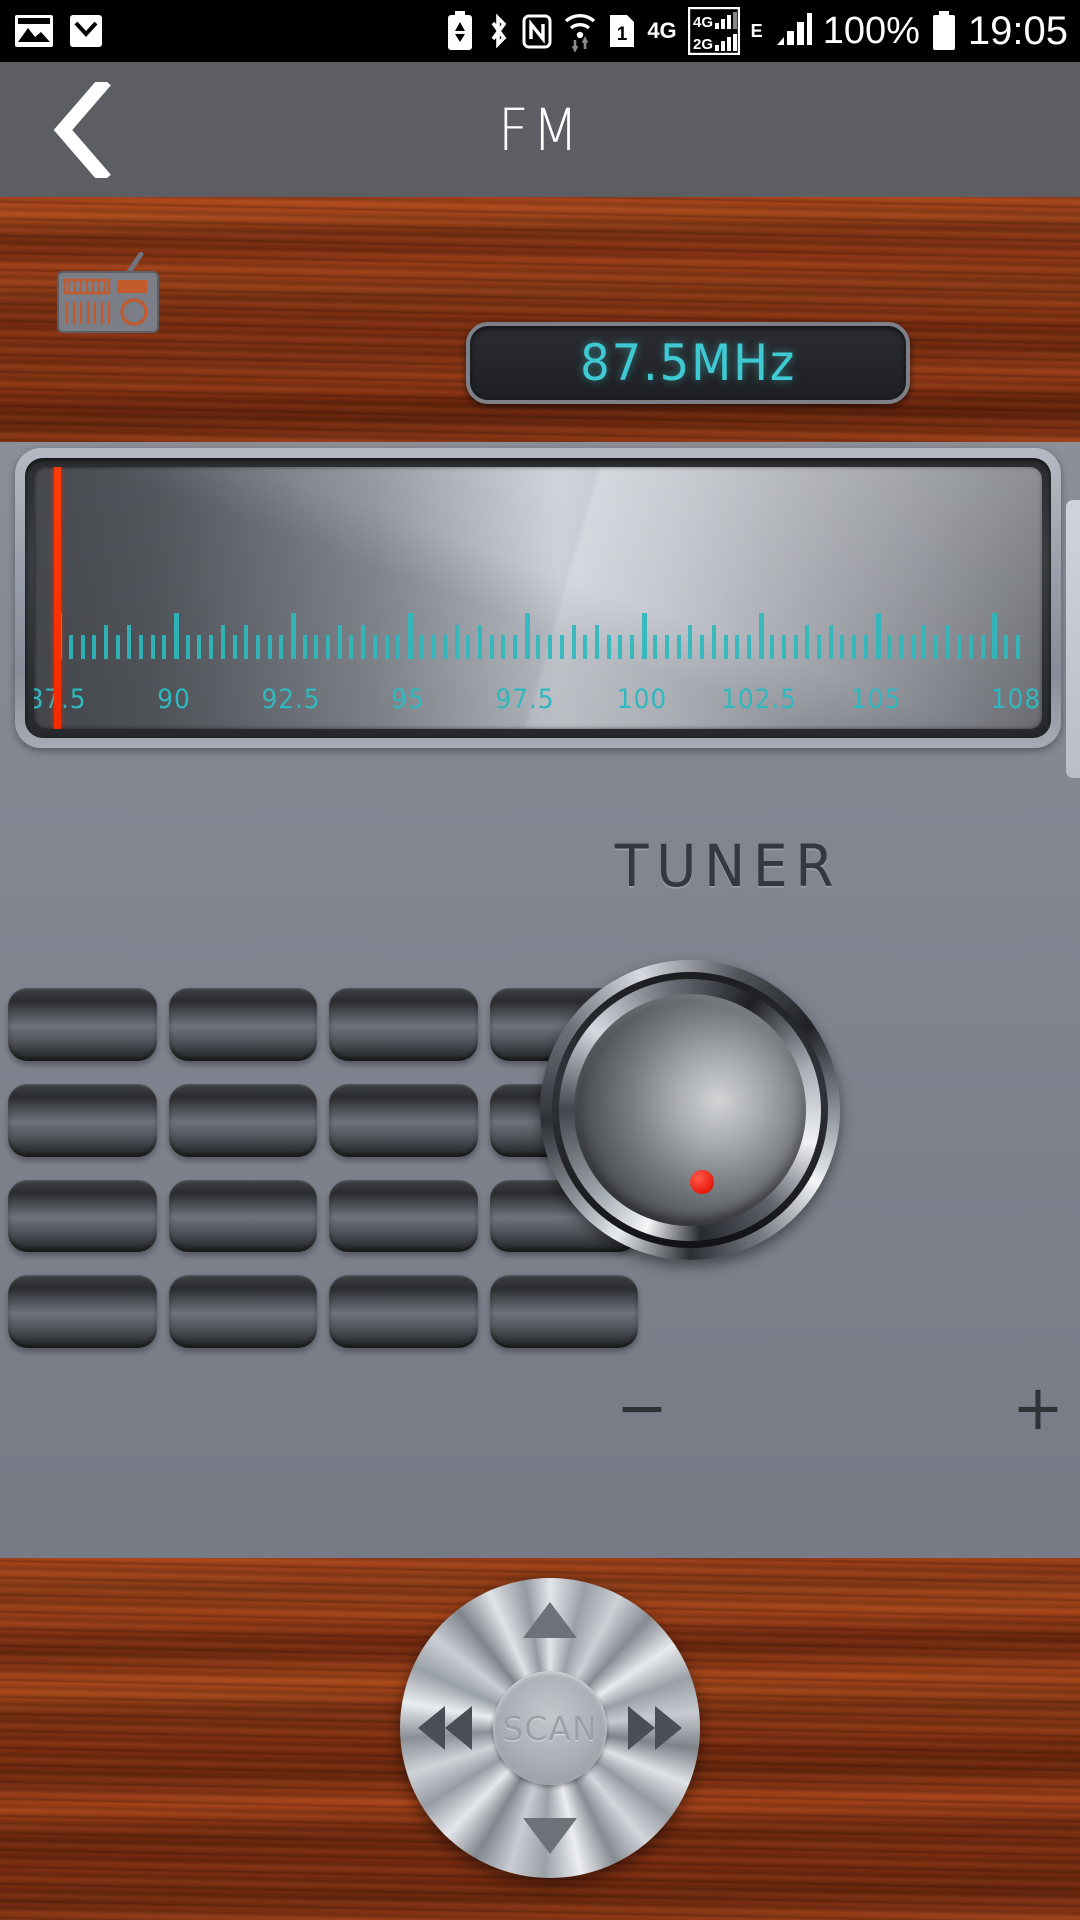 The image size is (1080, 1920). I want to click on scale-label: 102.5, so click(758, 699).